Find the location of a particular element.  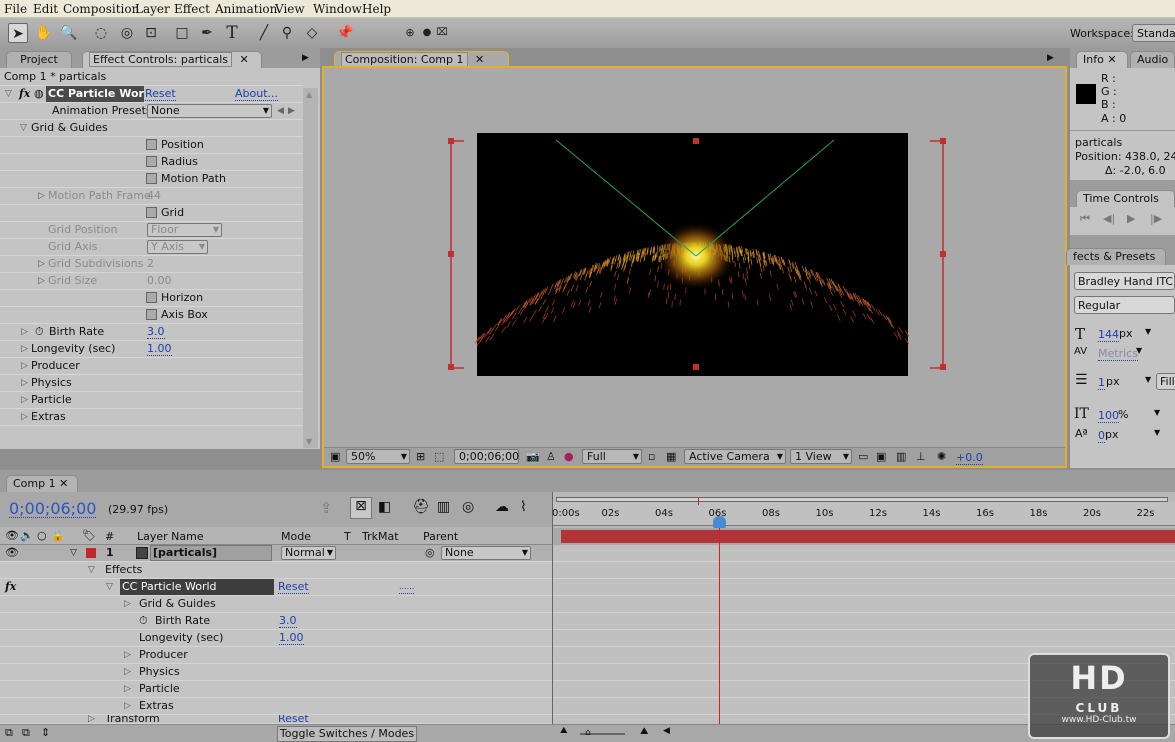

longevity-value: 1.00 is located at coordinates (159, 349).